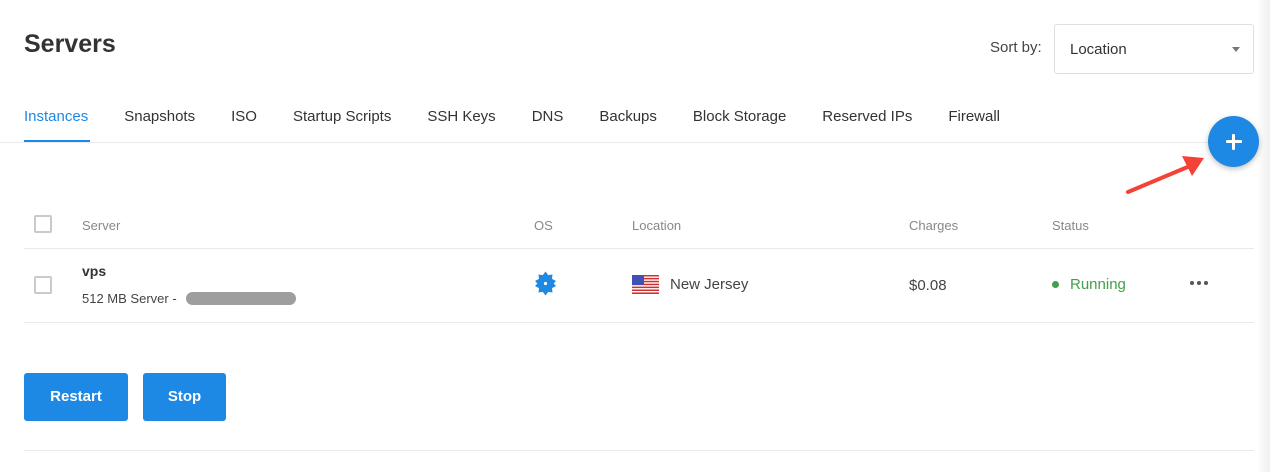 This screenshot has height=472, width=1270. I want to click on tab-firewall: Firewall, so click(974, 125).